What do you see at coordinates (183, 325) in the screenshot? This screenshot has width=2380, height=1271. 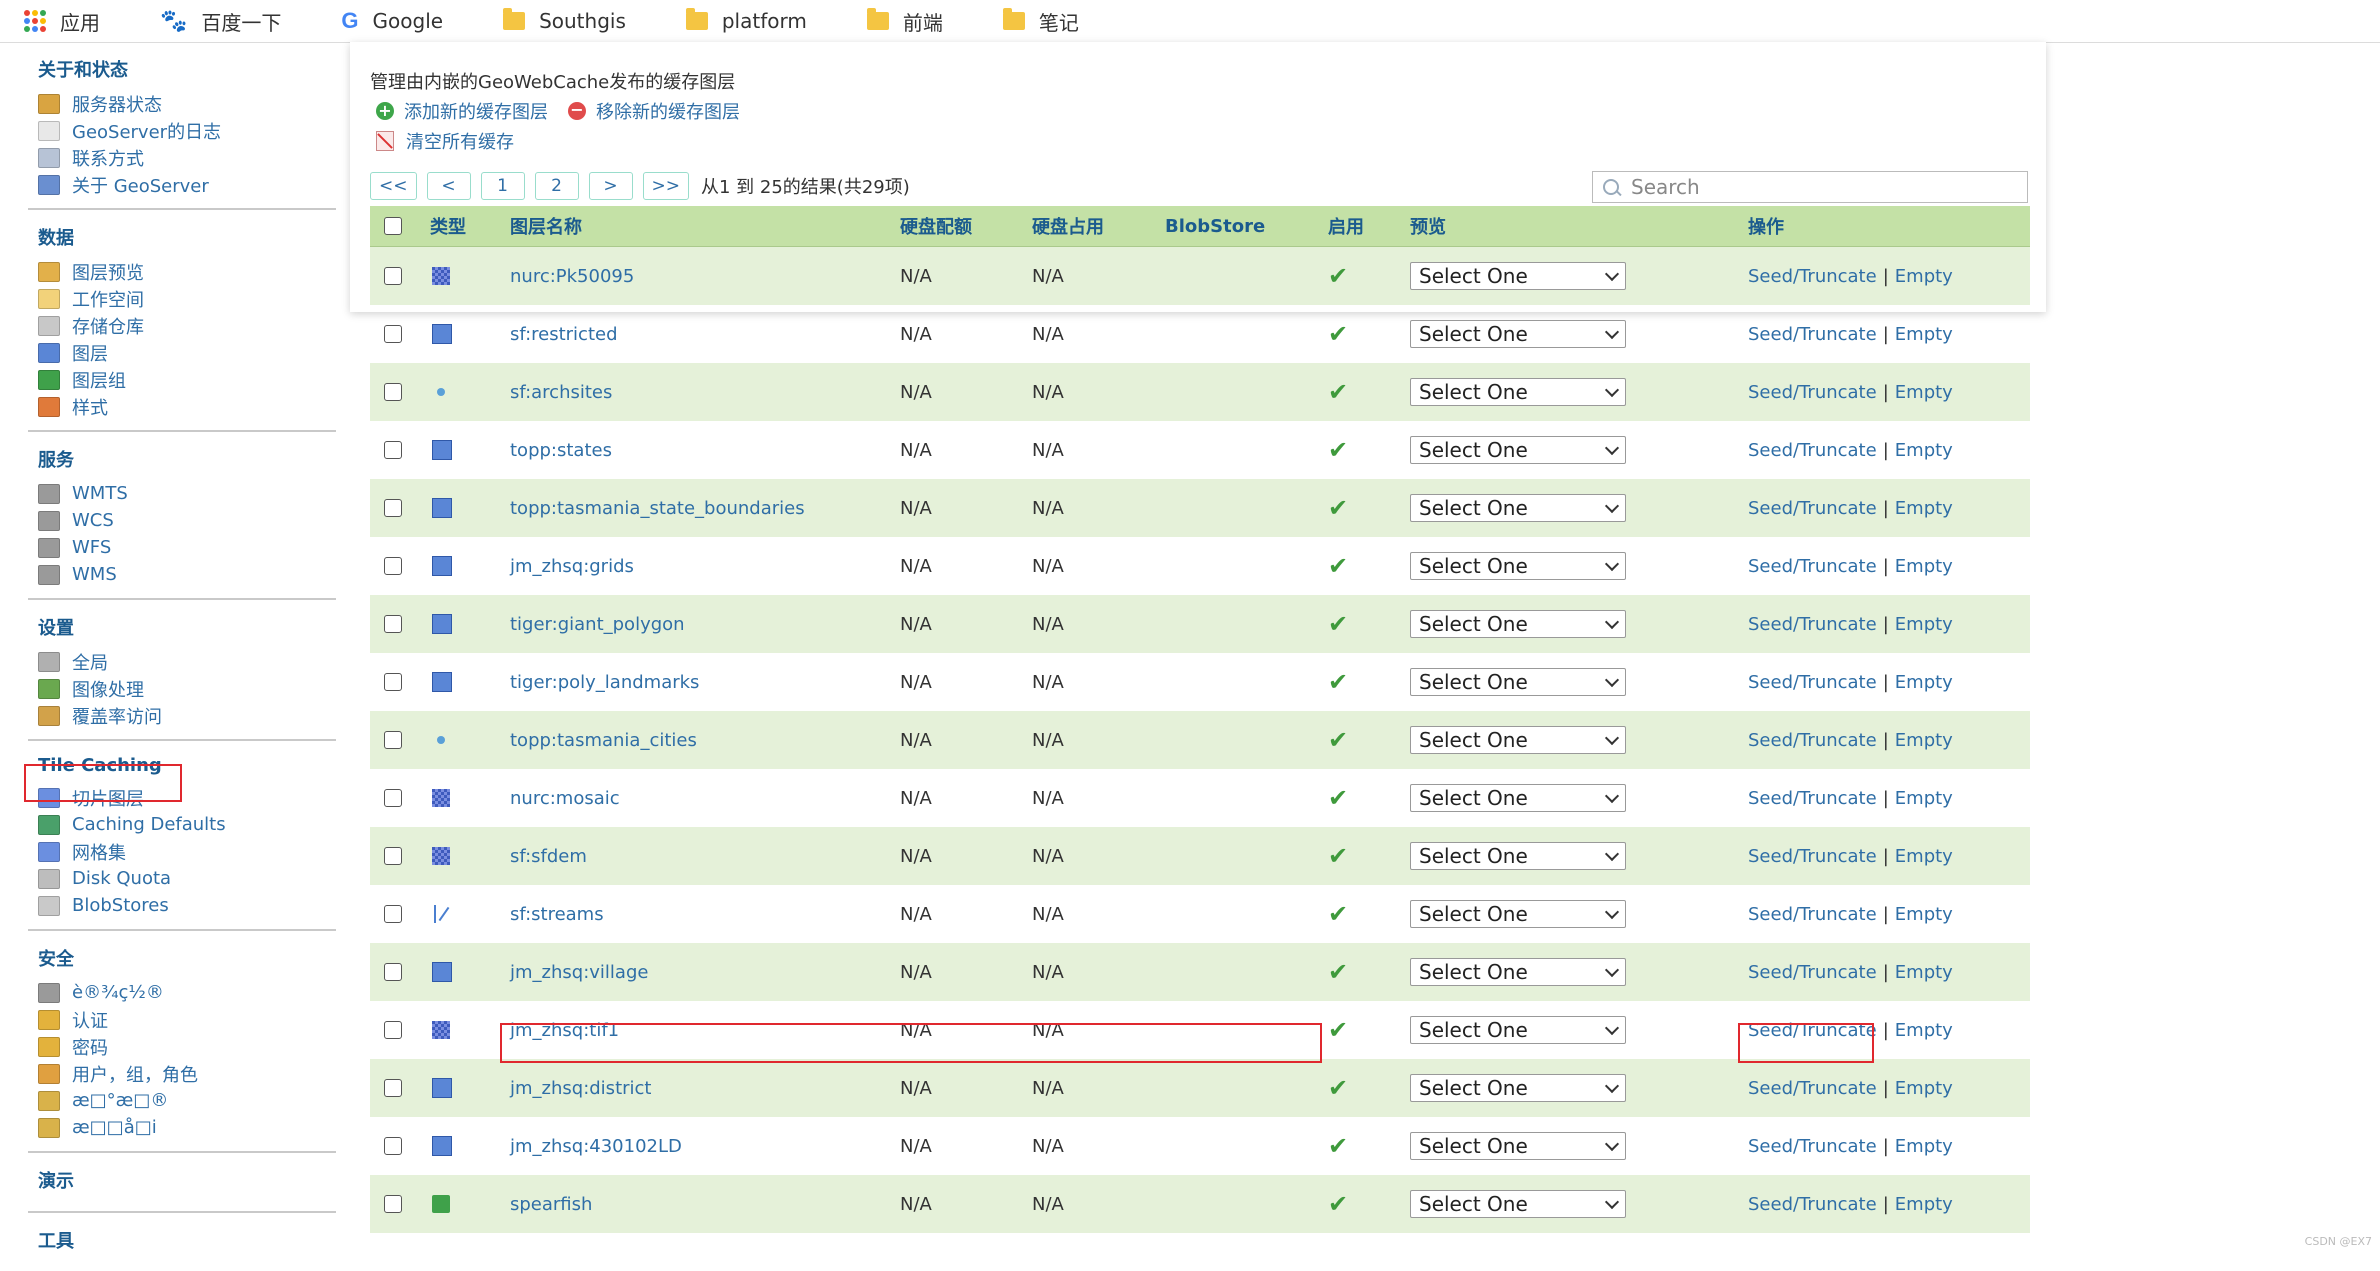 I see `sidebar-item: 存储仓库` at bounding box center [183, 325].